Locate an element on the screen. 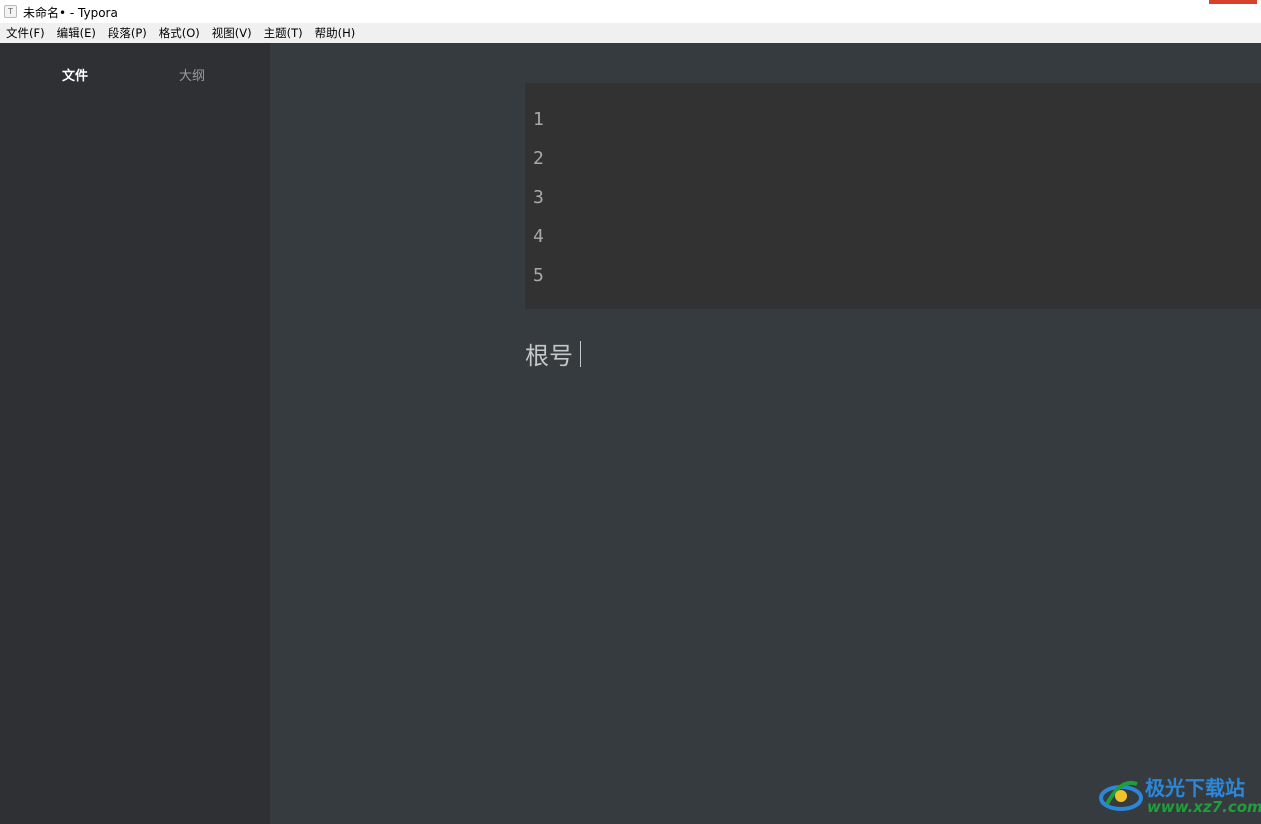  close-window-button is located at coordinates (1233, 2).